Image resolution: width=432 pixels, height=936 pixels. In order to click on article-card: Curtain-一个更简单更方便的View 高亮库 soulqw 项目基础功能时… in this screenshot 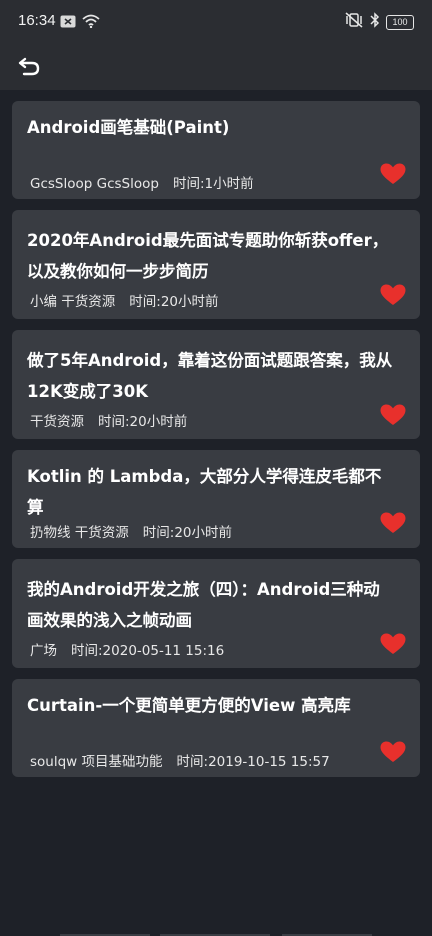, I will do `click(216, 728)`.